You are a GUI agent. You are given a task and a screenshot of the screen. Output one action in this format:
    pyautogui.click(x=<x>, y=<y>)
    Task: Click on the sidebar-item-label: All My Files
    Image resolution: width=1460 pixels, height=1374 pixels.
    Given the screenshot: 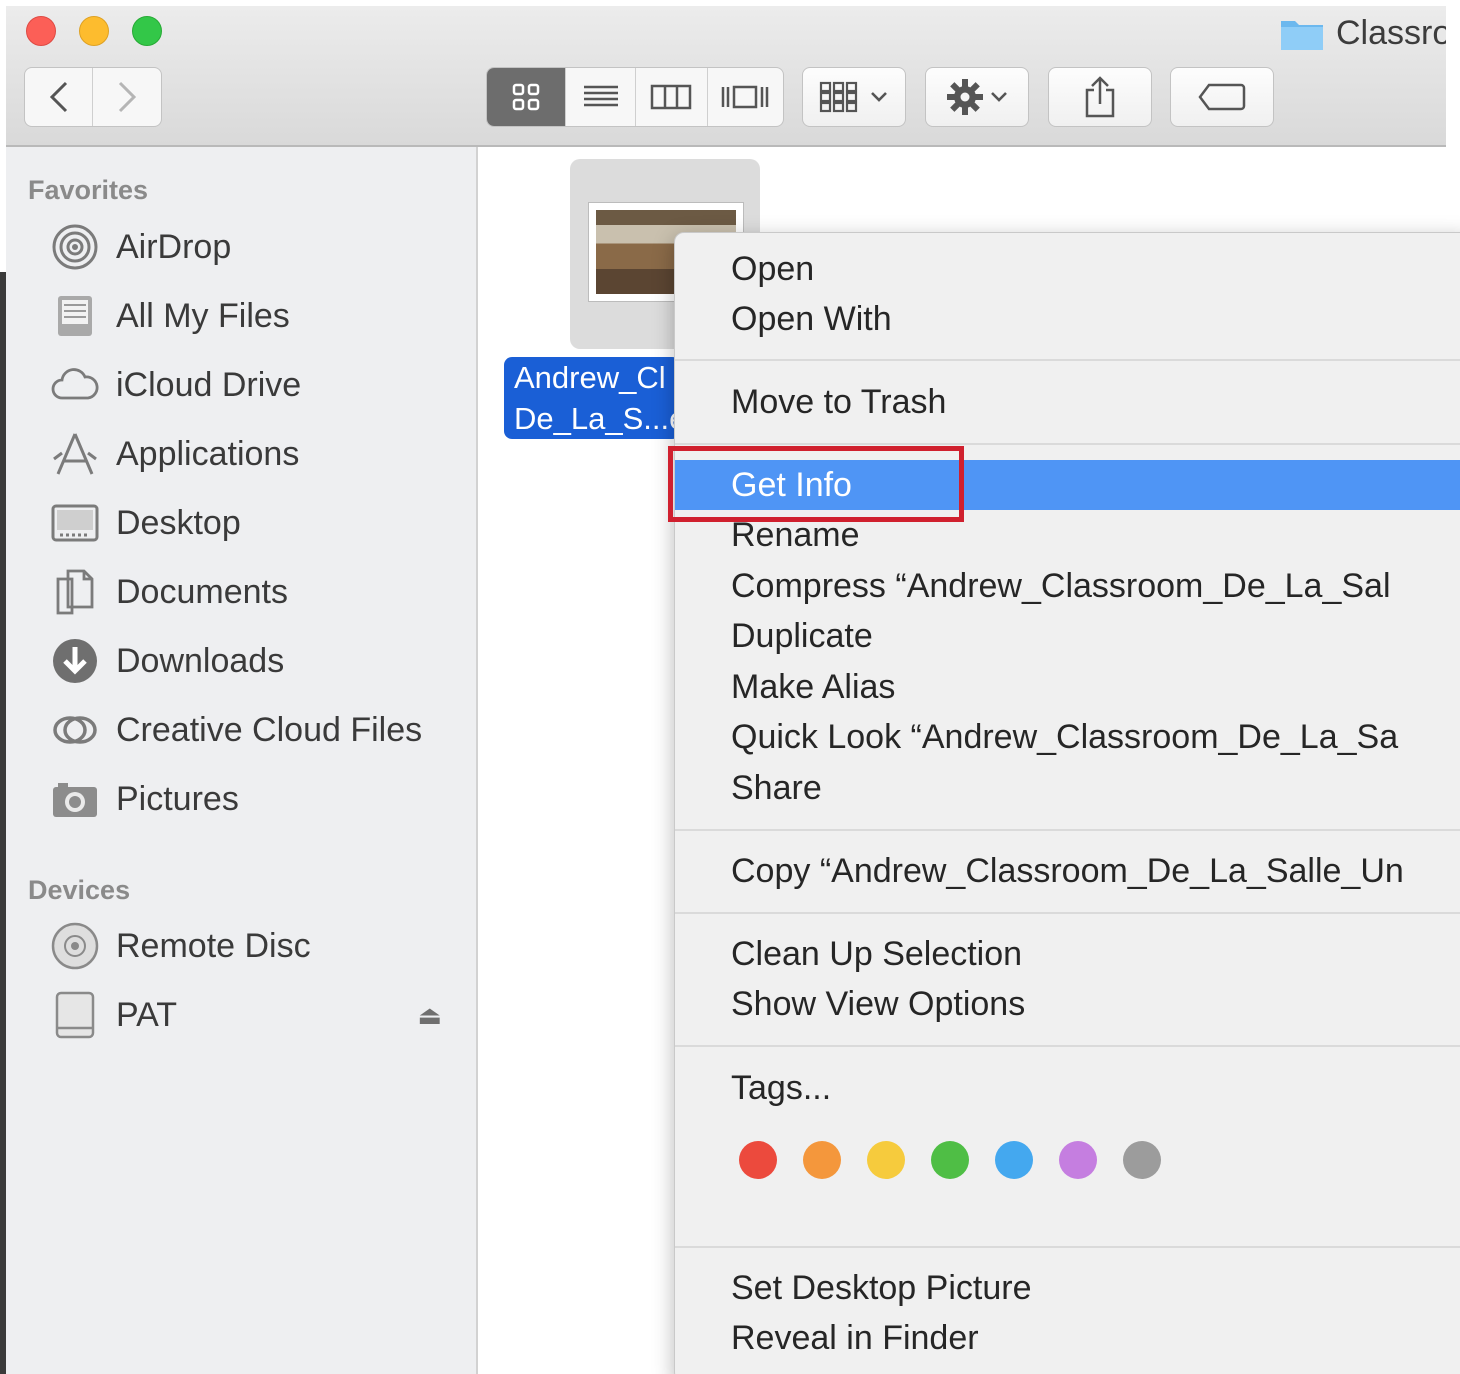 What is the action you would take?
    pyautogui.click(x=203, y=315)
    